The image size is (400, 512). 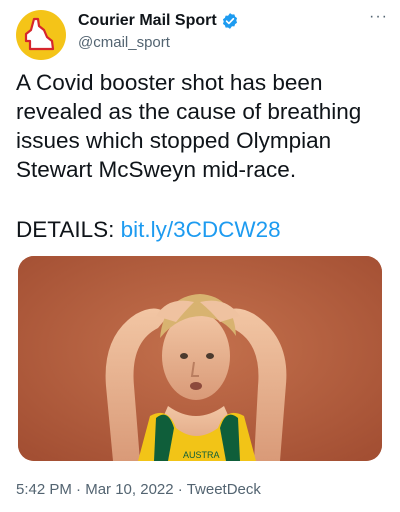 I want to click on account-names: Courier Mail Sport @cmail_sport, so click(x=158, y=31).